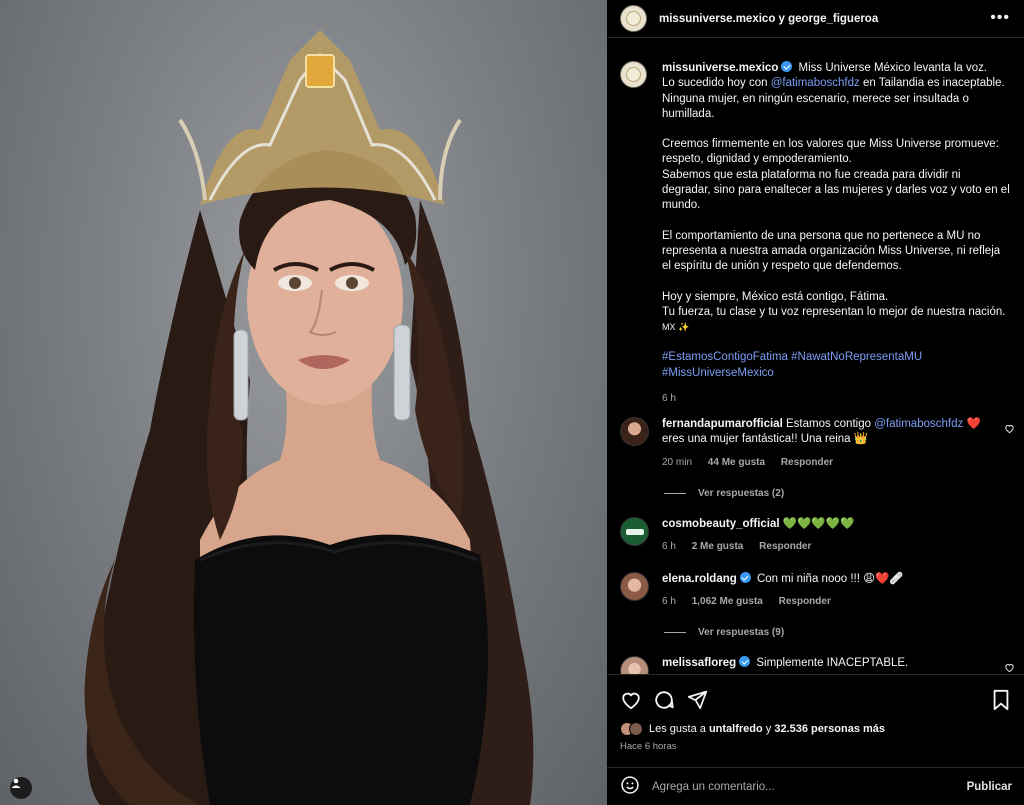 The height and width of the screenshot is (805, 1024). Describe the element at coordinates (21, 788) in the screenshot. I see `tagged-user-icon` at that location.